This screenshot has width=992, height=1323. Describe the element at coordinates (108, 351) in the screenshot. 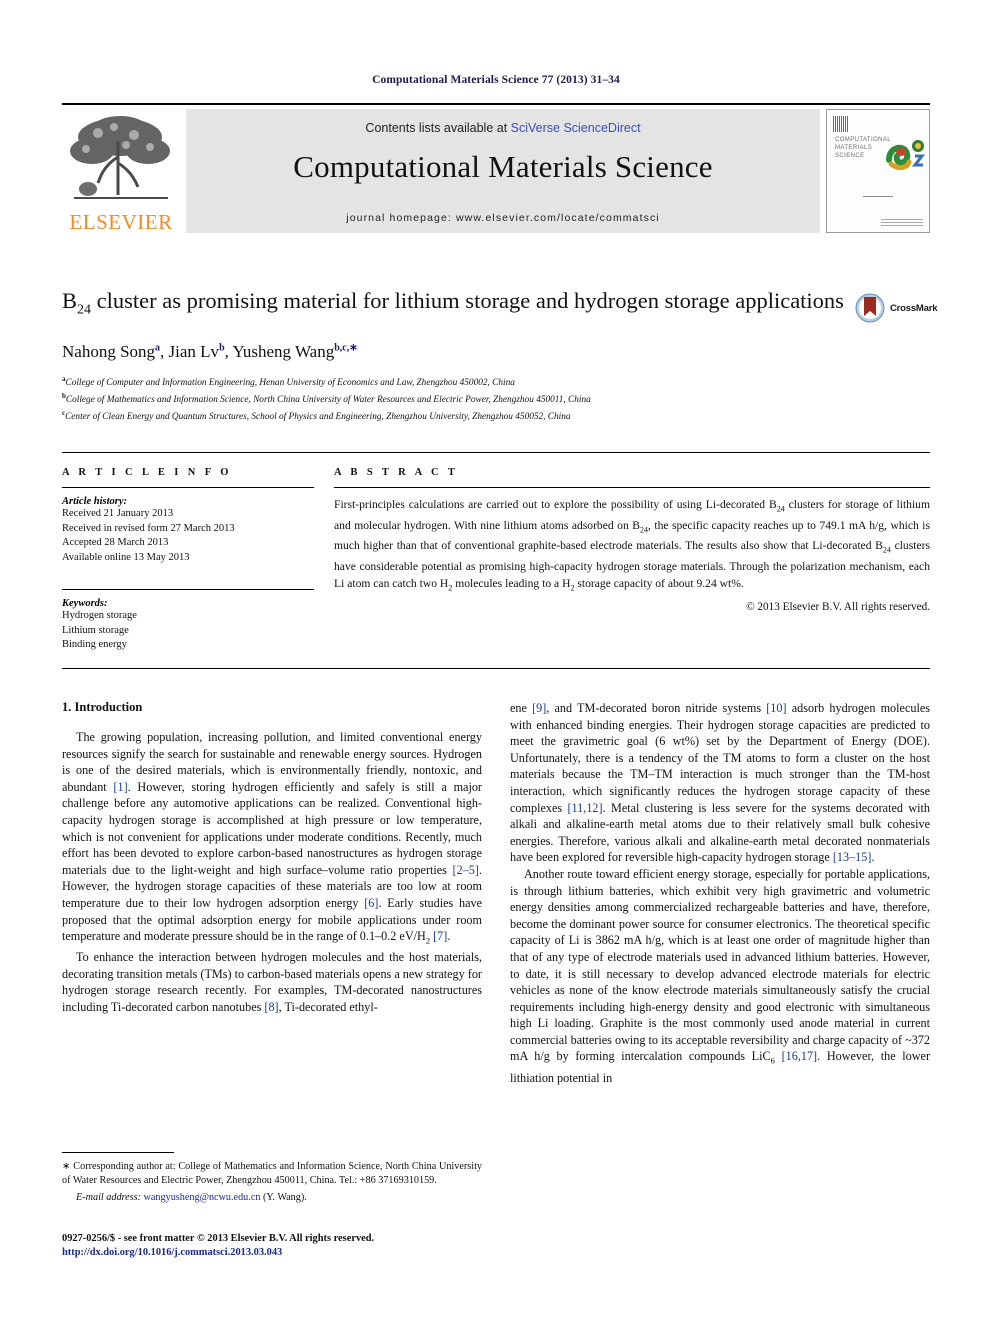

I see `author-1: Nahong Song` at that location.